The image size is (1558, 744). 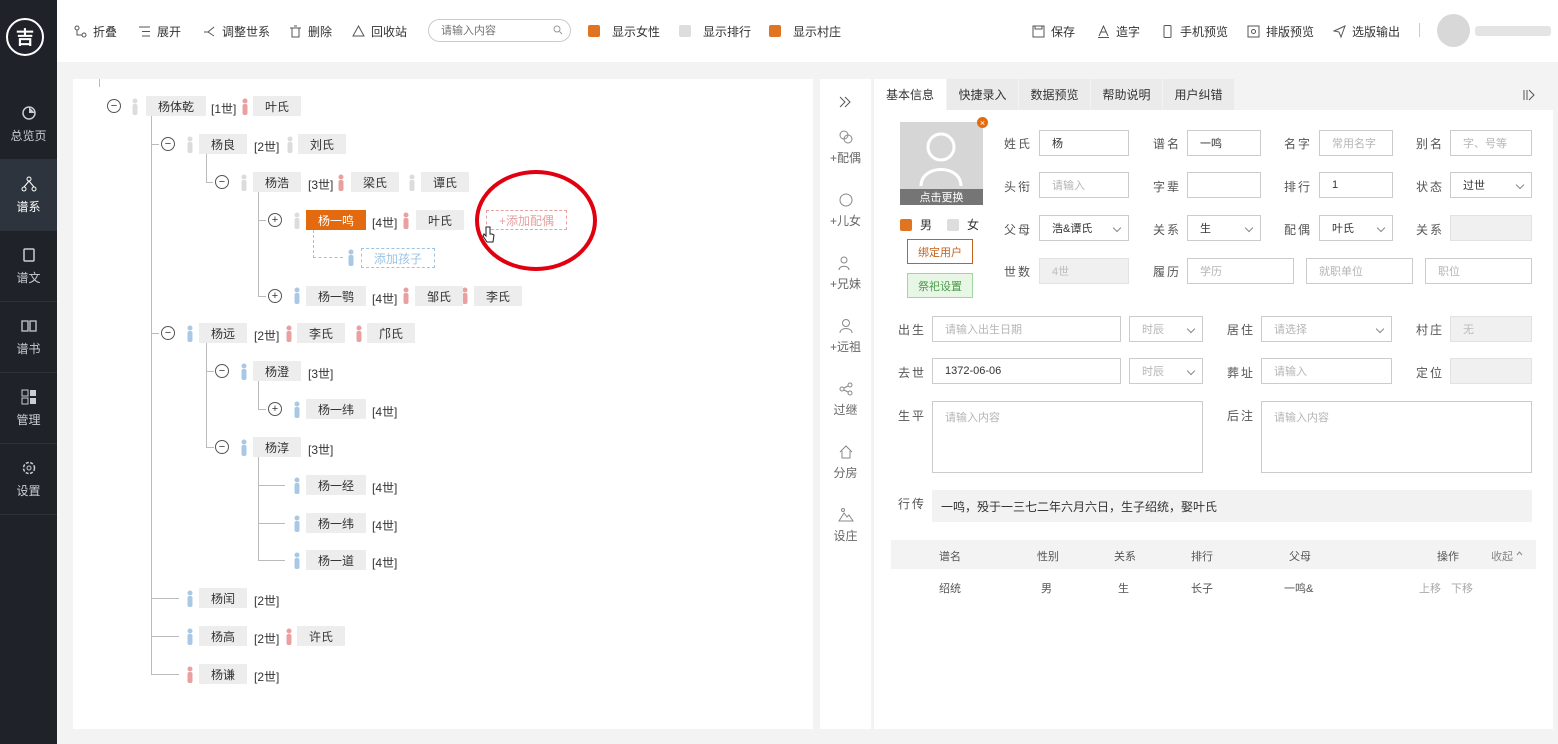 I want to click on spouse-node: 邹氏, so click(x=439, y=296).